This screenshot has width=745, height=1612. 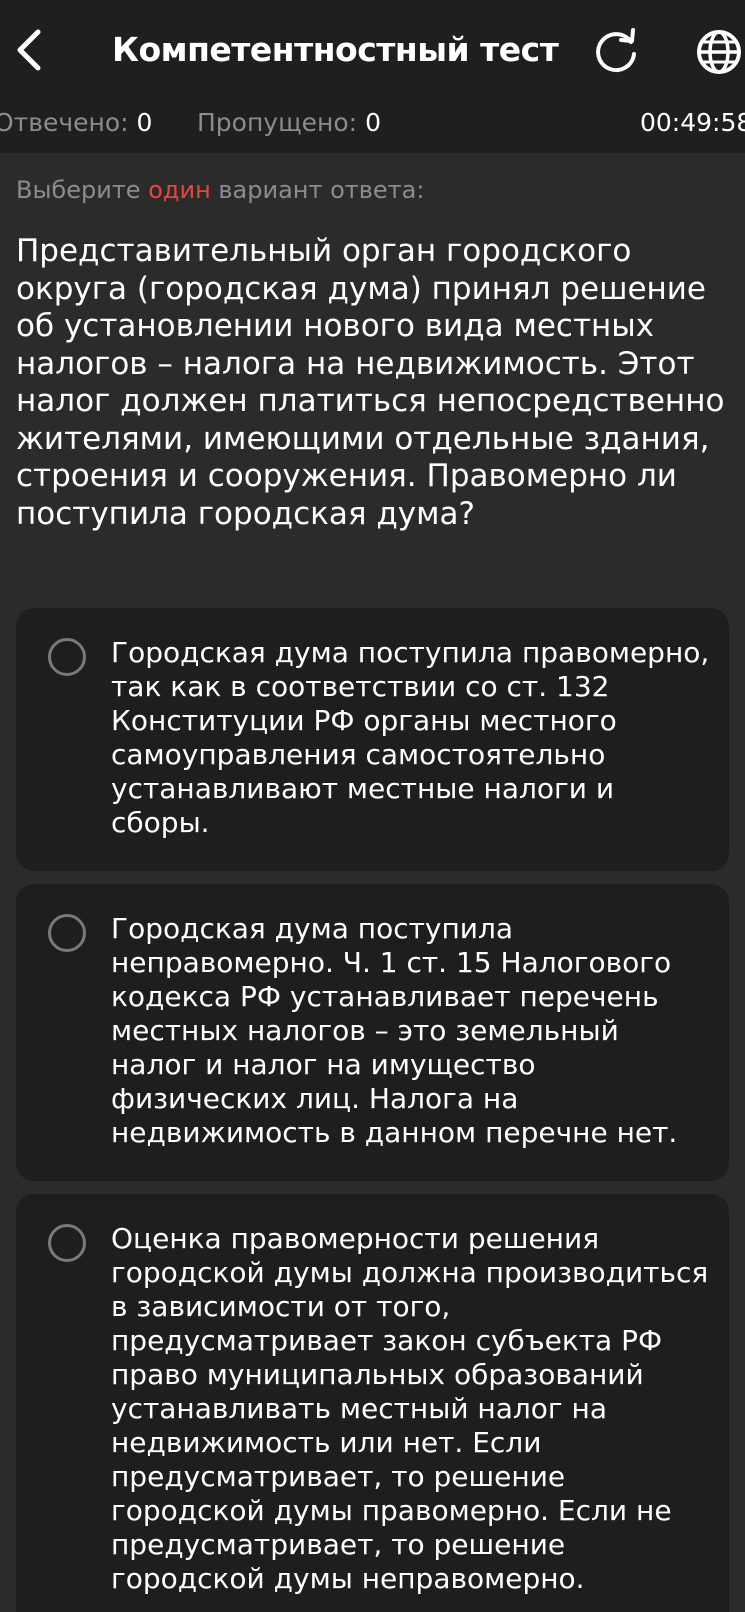 I want to click on refresh-button, so click(x=616, y=52).